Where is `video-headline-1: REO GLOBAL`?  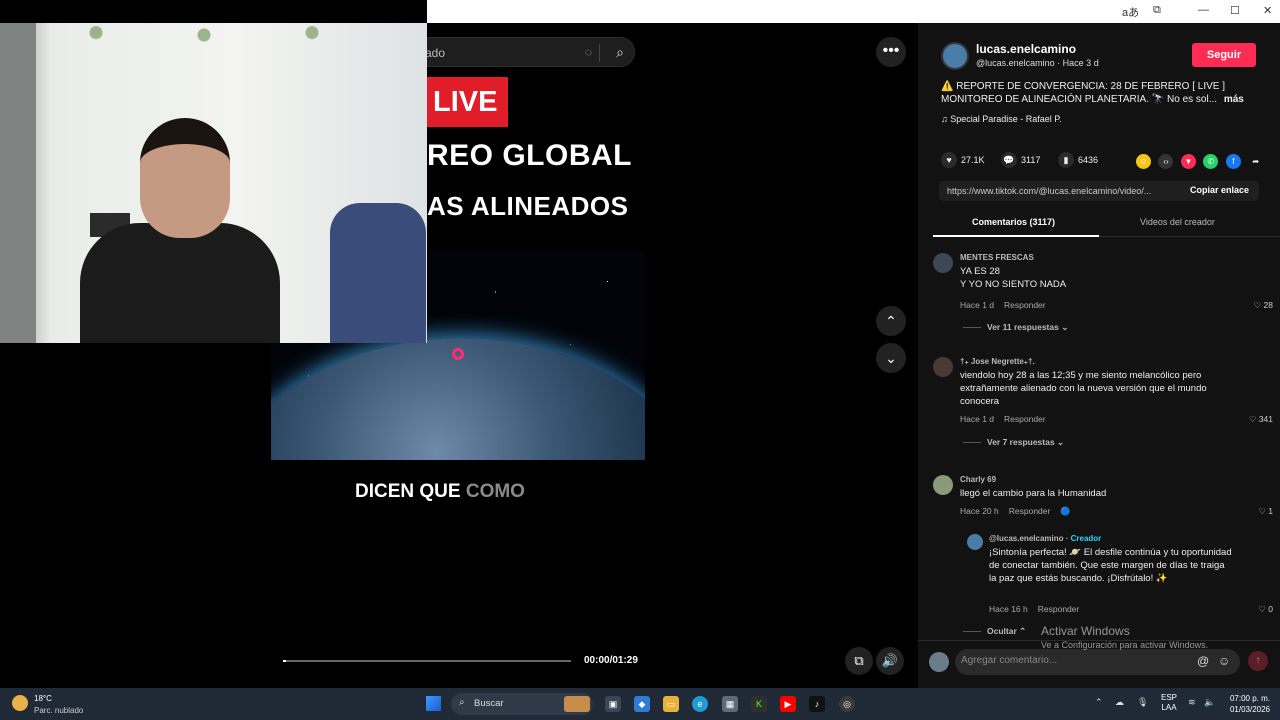 video-headline-1: REO GLOBAL is located at coordinates (529, 155).